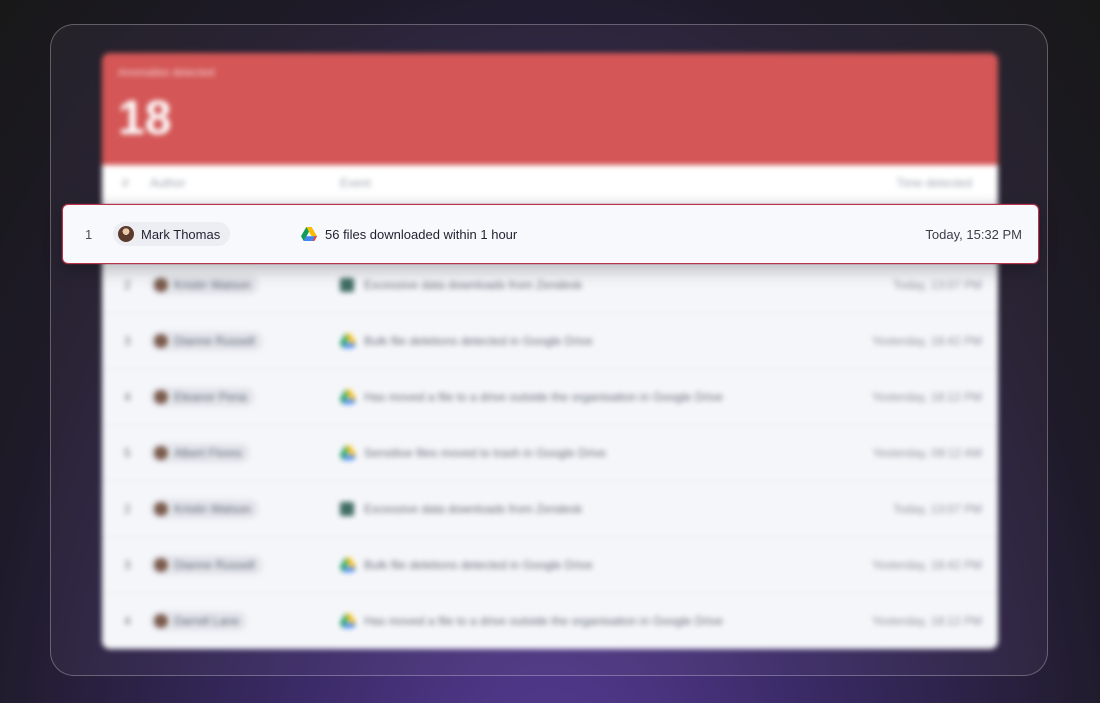 The width and height of the screenshot is (1100, 703). I want to click on author-name: Eleanor Pena, so click(210, 397).